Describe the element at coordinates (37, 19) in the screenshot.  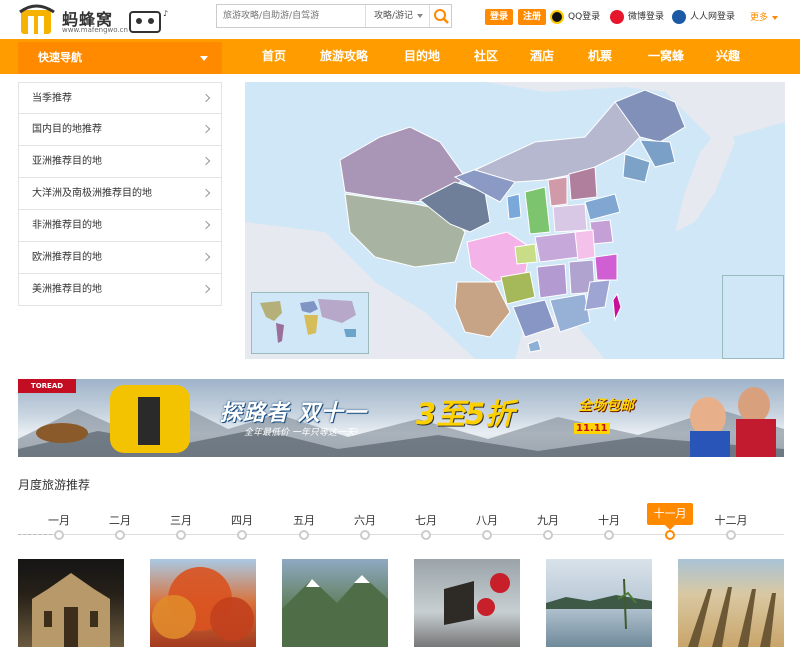
I see `logo-icon` at that location.